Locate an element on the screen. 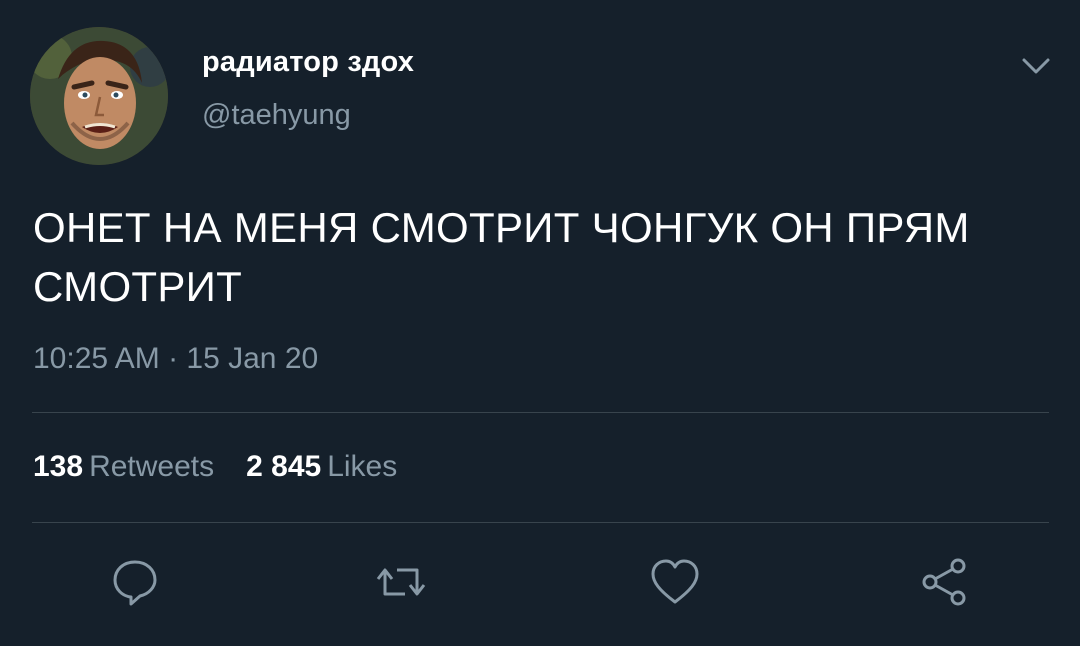 Image resolution: width=1080 pixels, height=646 pixels. avatar-portrait-image is located at coordinates (99, 96).